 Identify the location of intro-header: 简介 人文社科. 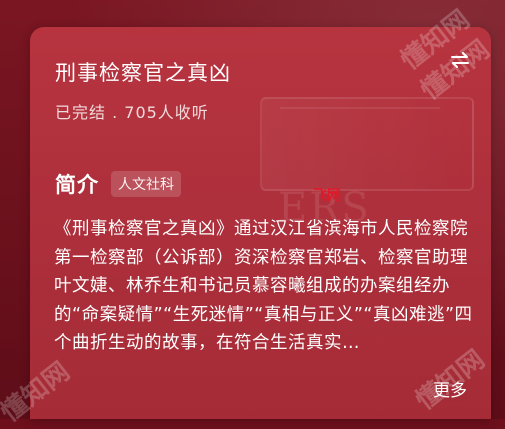
(118, 184).